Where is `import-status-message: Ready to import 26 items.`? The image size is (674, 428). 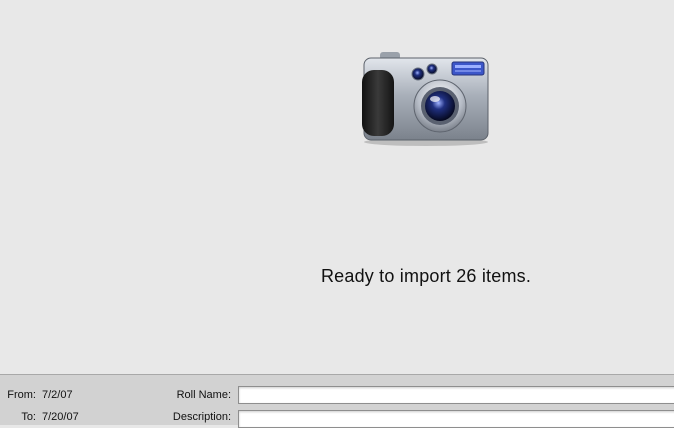 import-status-message: Ready to import 26 items. is located at coordinates (426, 276).